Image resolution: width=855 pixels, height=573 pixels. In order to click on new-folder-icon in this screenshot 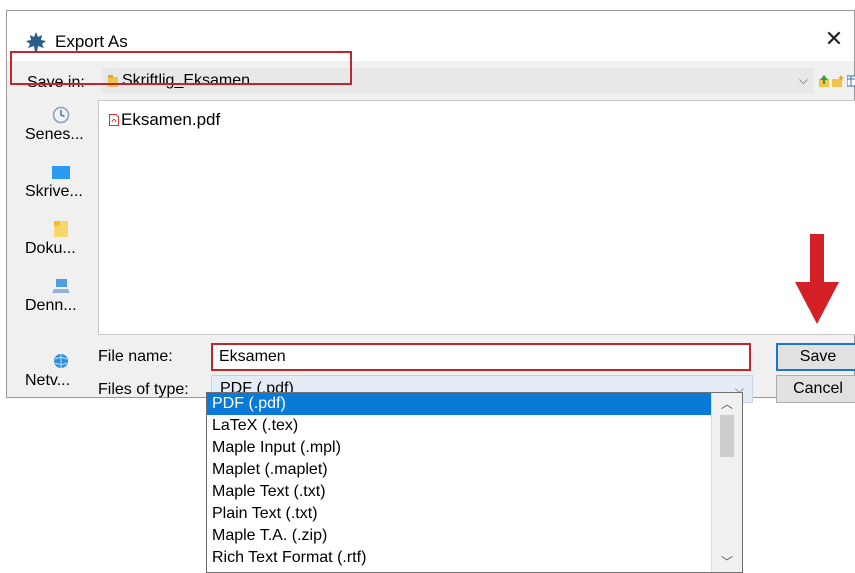, I will do `click(838, 81)`.